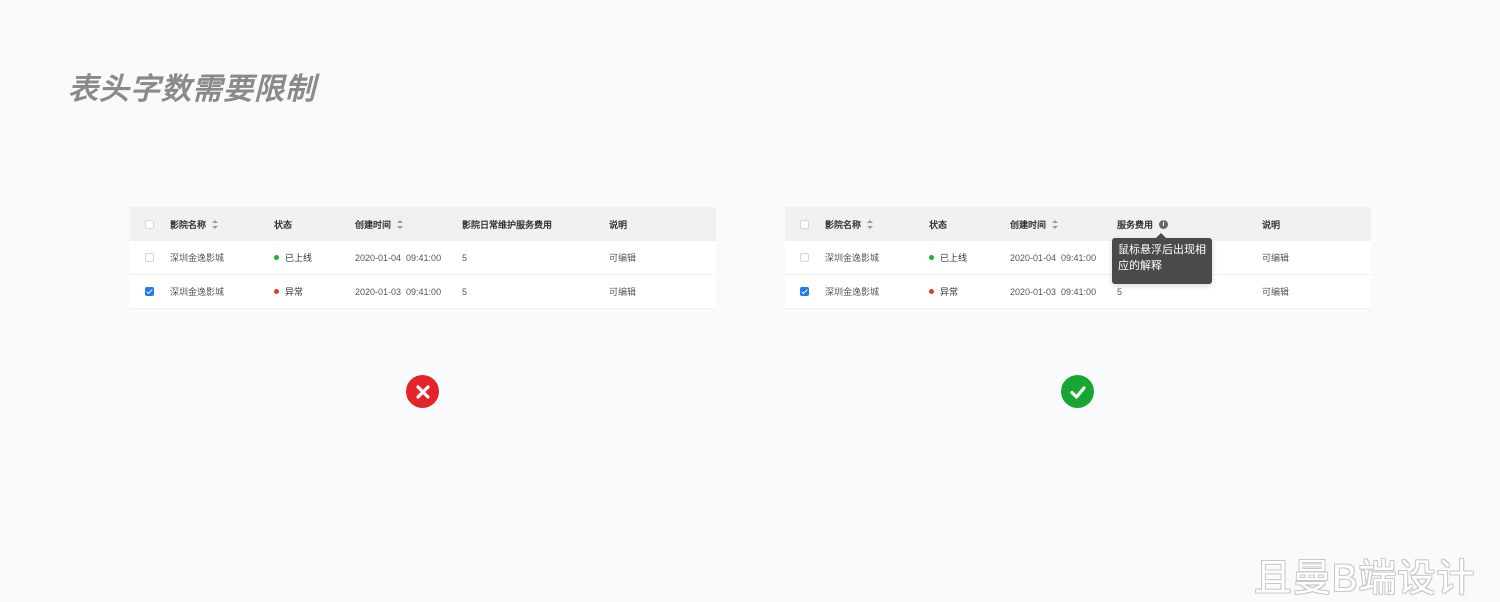  What do you see at coordinates (192, 89) in the screenshot?
I see `page-title: 表头字数需要限制` at bounding box center [192, 89].